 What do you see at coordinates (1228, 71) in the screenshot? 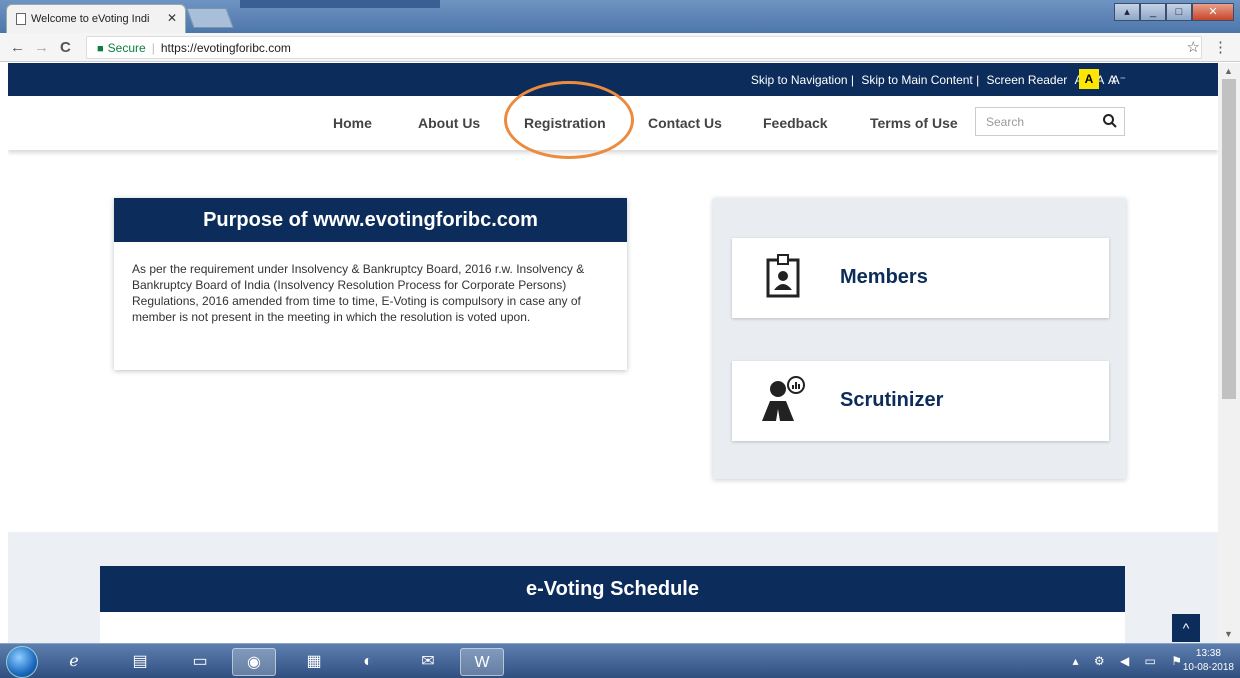
I see `scroll-up-arrow-icon: ▲` at bounding box center [1228, 71].